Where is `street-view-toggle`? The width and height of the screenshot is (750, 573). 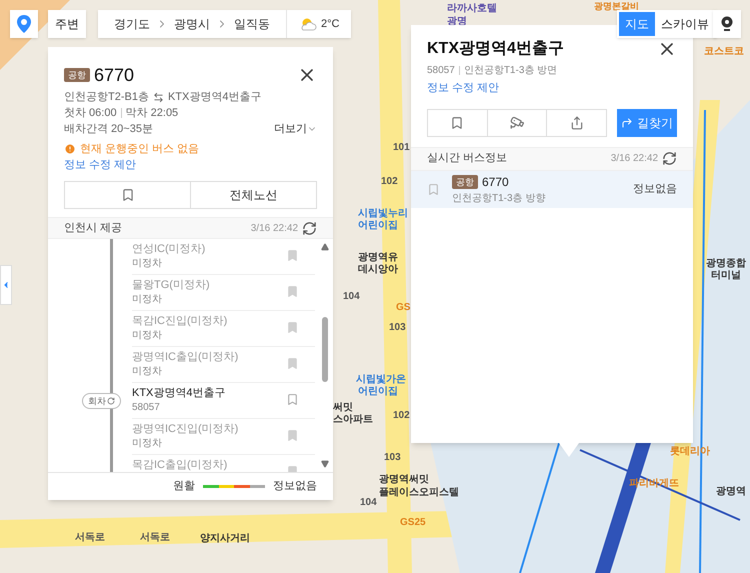
street-view-toggle is located at coordinates (727, 24).